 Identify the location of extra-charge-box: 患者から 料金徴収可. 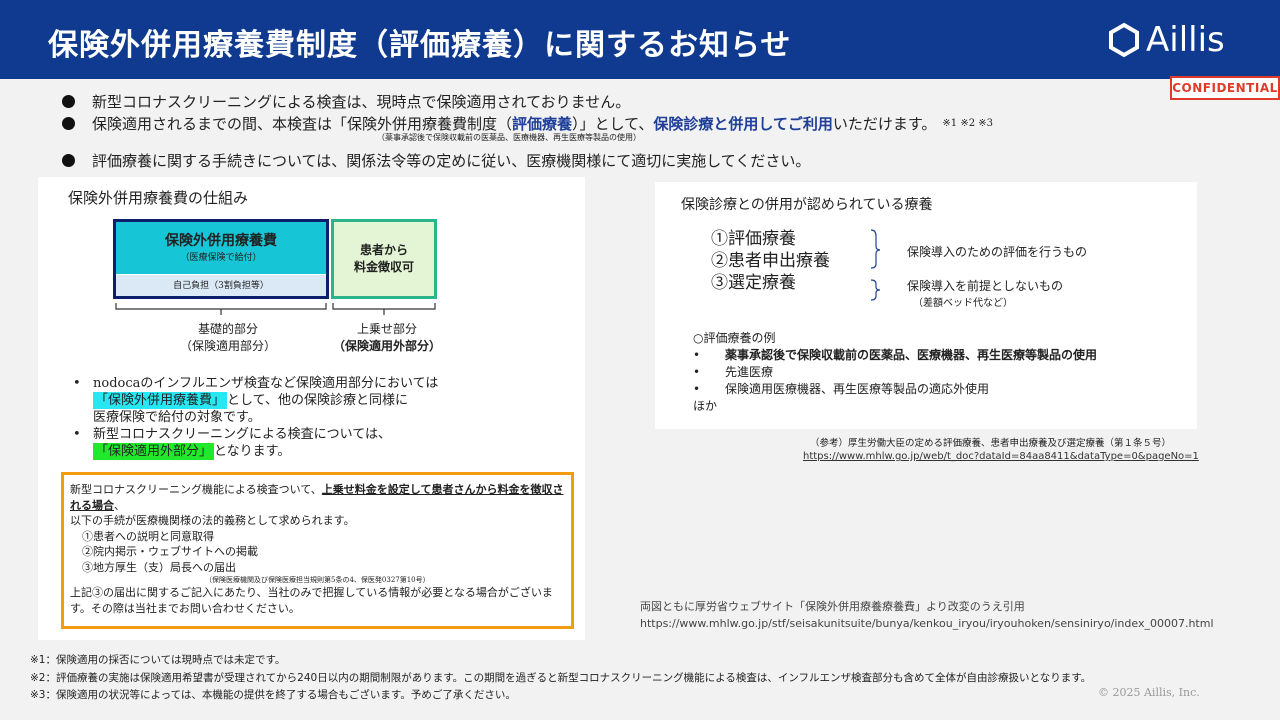
(384, 259).